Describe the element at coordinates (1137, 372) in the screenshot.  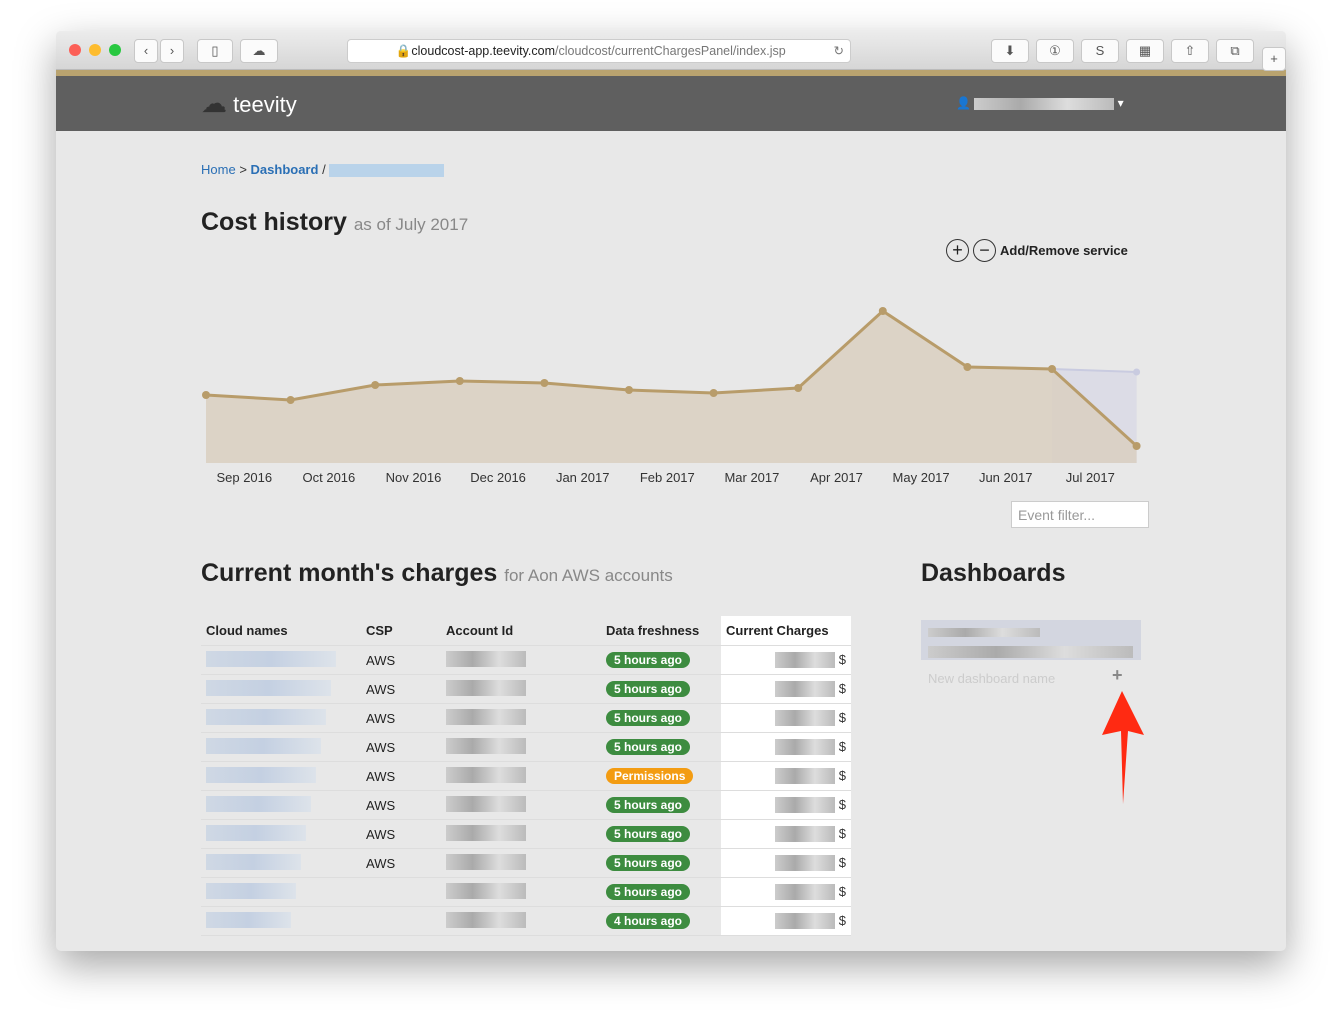
I see `forecast-point` at that location.